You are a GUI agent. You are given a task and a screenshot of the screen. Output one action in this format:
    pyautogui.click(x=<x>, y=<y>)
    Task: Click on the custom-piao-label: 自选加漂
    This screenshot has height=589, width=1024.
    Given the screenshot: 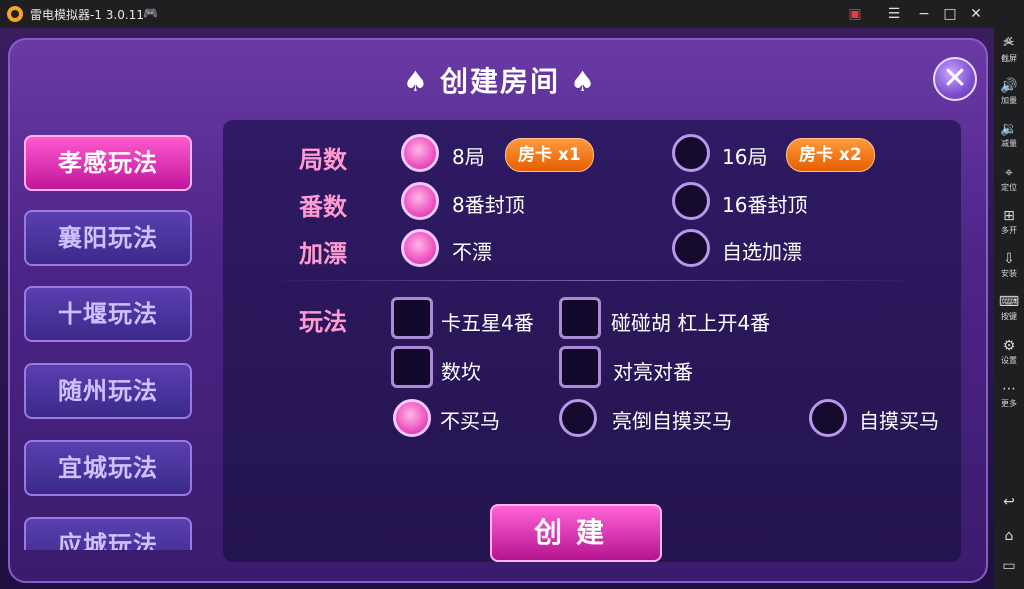 What is the action you would take?
    pyautogui.click(x=762, y=252)
    